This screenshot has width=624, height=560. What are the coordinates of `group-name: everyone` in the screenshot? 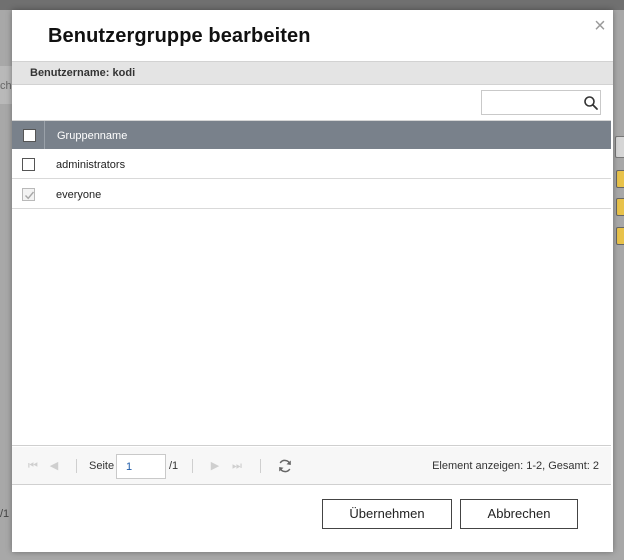 It's located at (79, 195).